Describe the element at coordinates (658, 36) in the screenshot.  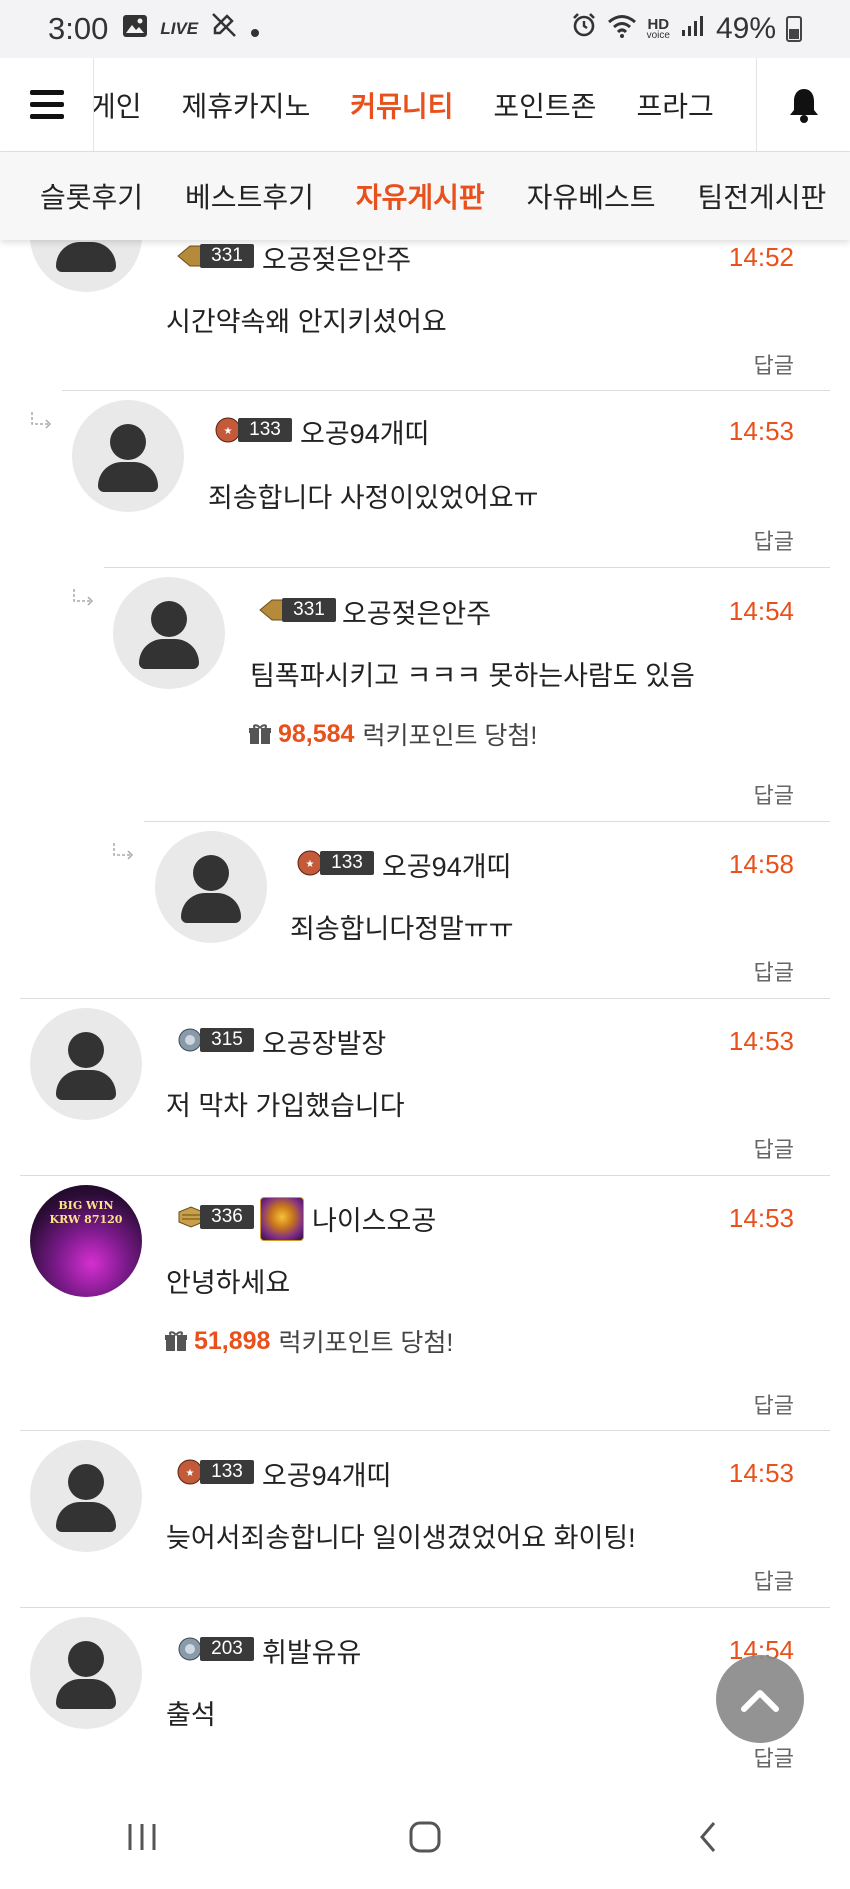
I see `voice-label: voice` at that location.